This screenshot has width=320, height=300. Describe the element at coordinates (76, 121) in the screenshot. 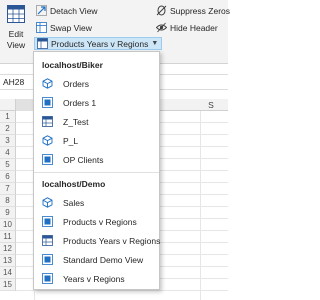

I see `menu-item-label: Z_Test` at that location.